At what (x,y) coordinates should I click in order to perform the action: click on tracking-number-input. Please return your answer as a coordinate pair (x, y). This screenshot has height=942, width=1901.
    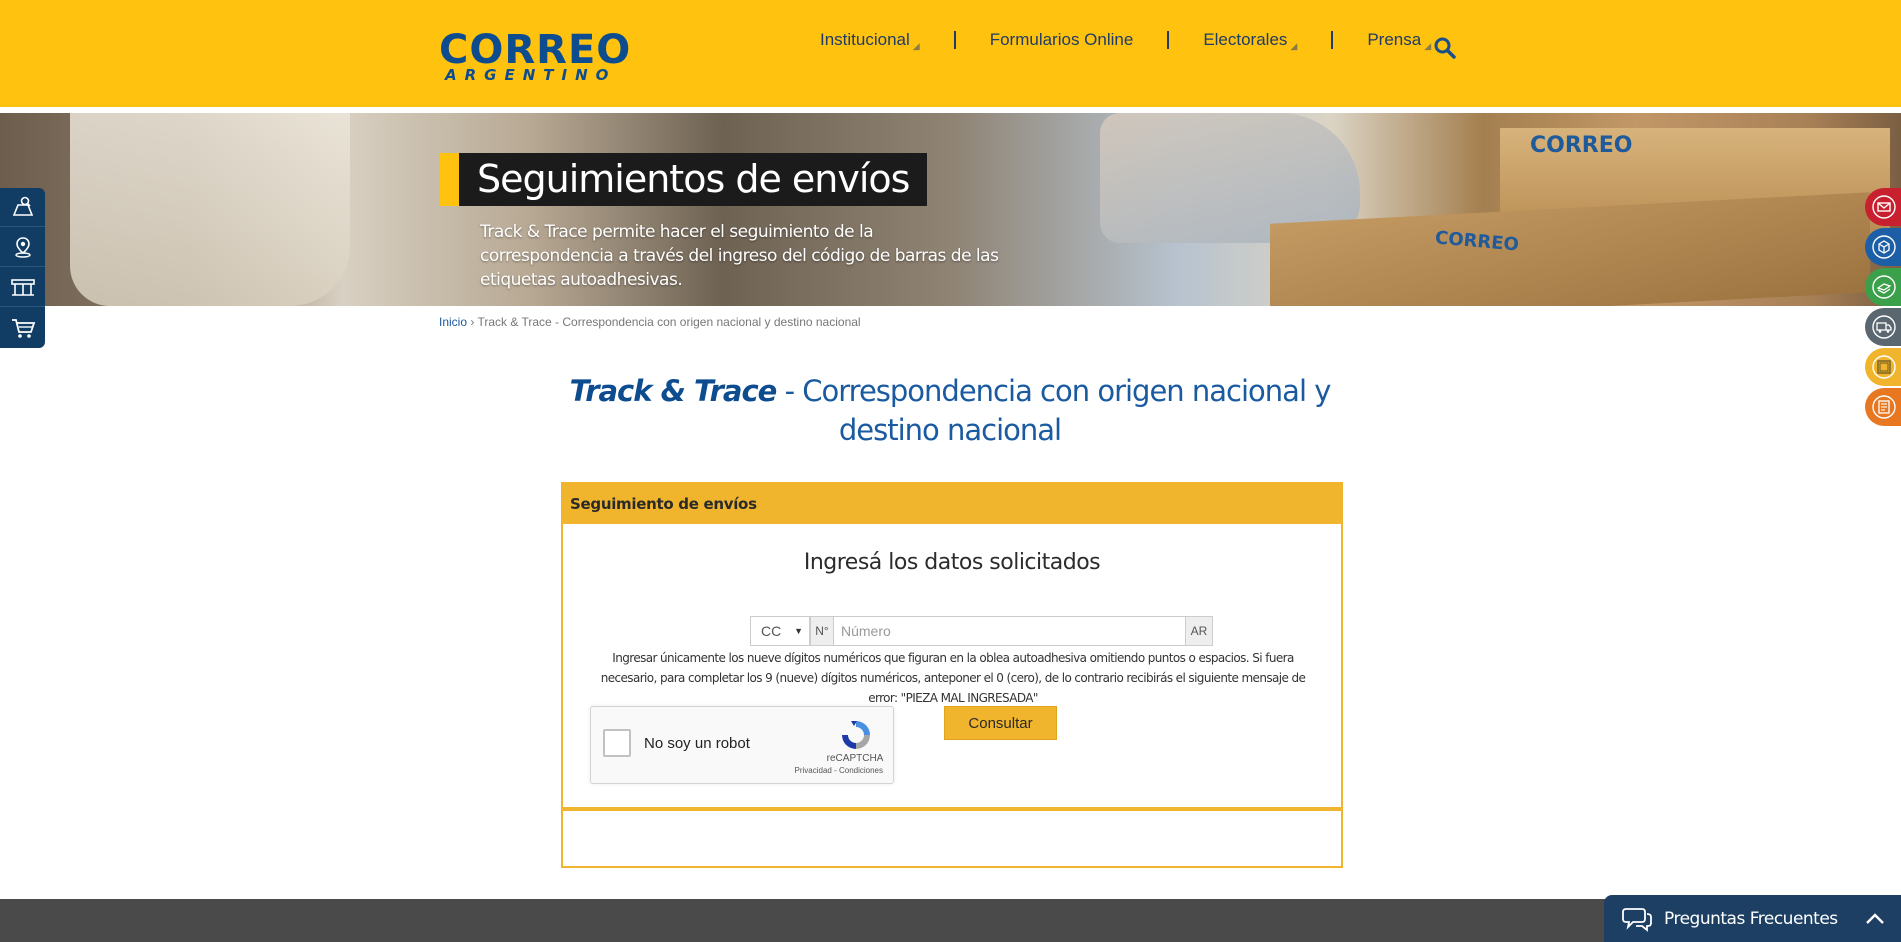
    Looking at the image, I should click on (1009, 631).